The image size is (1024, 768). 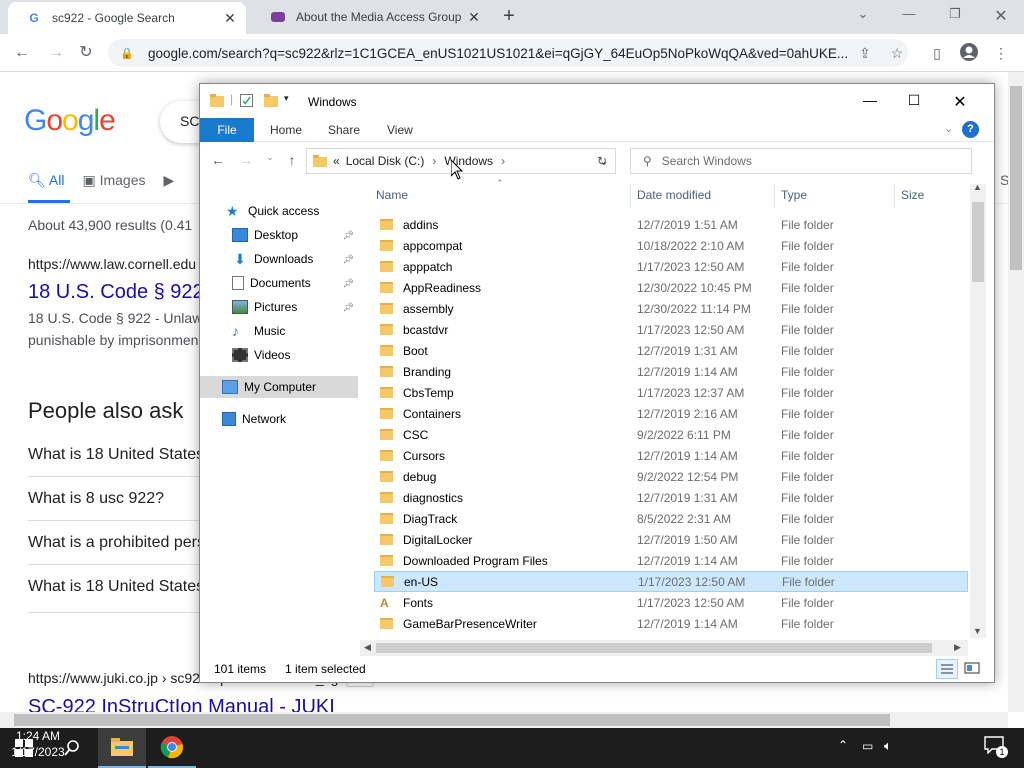 I want to click on recent-locations-icon: ⌄, so click(x=270, y=162).